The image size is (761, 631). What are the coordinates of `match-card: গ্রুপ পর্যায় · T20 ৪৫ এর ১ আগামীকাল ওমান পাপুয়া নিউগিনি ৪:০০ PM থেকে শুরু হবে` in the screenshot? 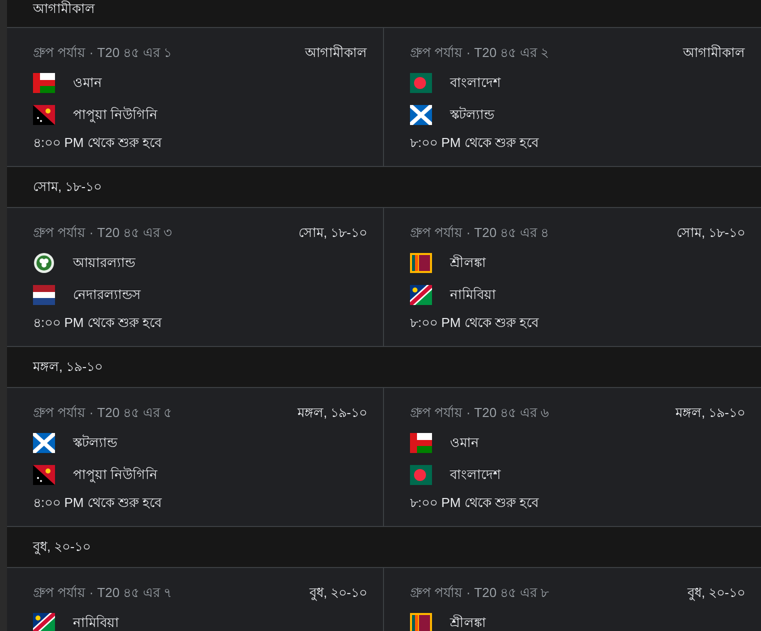 It's located at (195, 97).